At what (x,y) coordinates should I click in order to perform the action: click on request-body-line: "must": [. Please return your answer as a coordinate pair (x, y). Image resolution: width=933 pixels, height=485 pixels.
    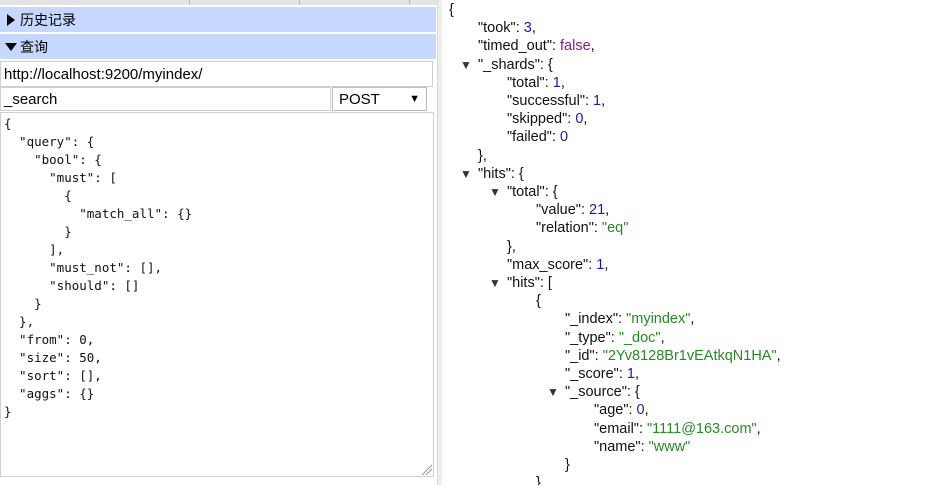
    Looking at the image, I should click on (60, 177).